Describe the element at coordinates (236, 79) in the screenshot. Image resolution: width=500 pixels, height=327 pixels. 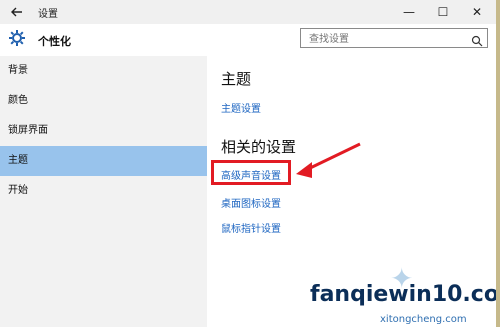
I see `section-heading-theme: 主题` at that location.